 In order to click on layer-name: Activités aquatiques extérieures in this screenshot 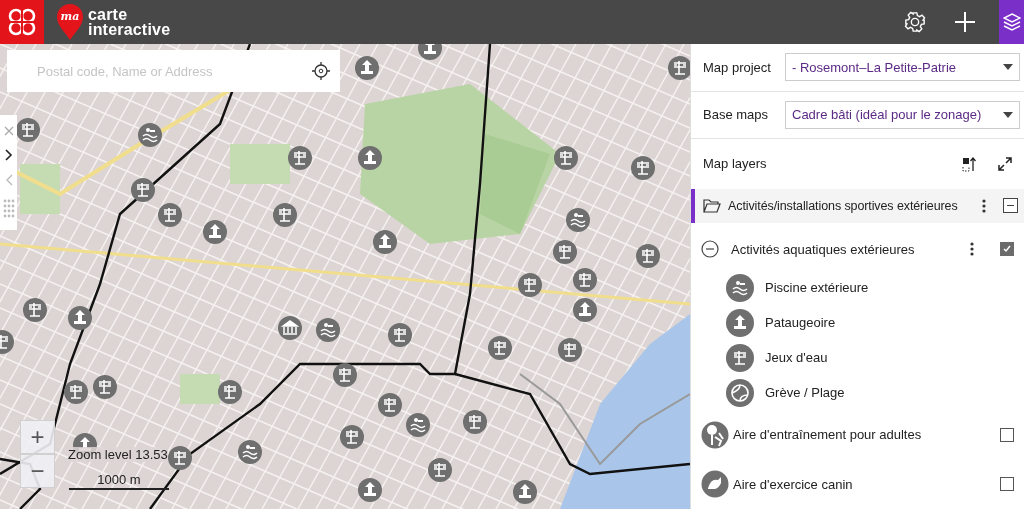, I will do `click(844, 249)`.